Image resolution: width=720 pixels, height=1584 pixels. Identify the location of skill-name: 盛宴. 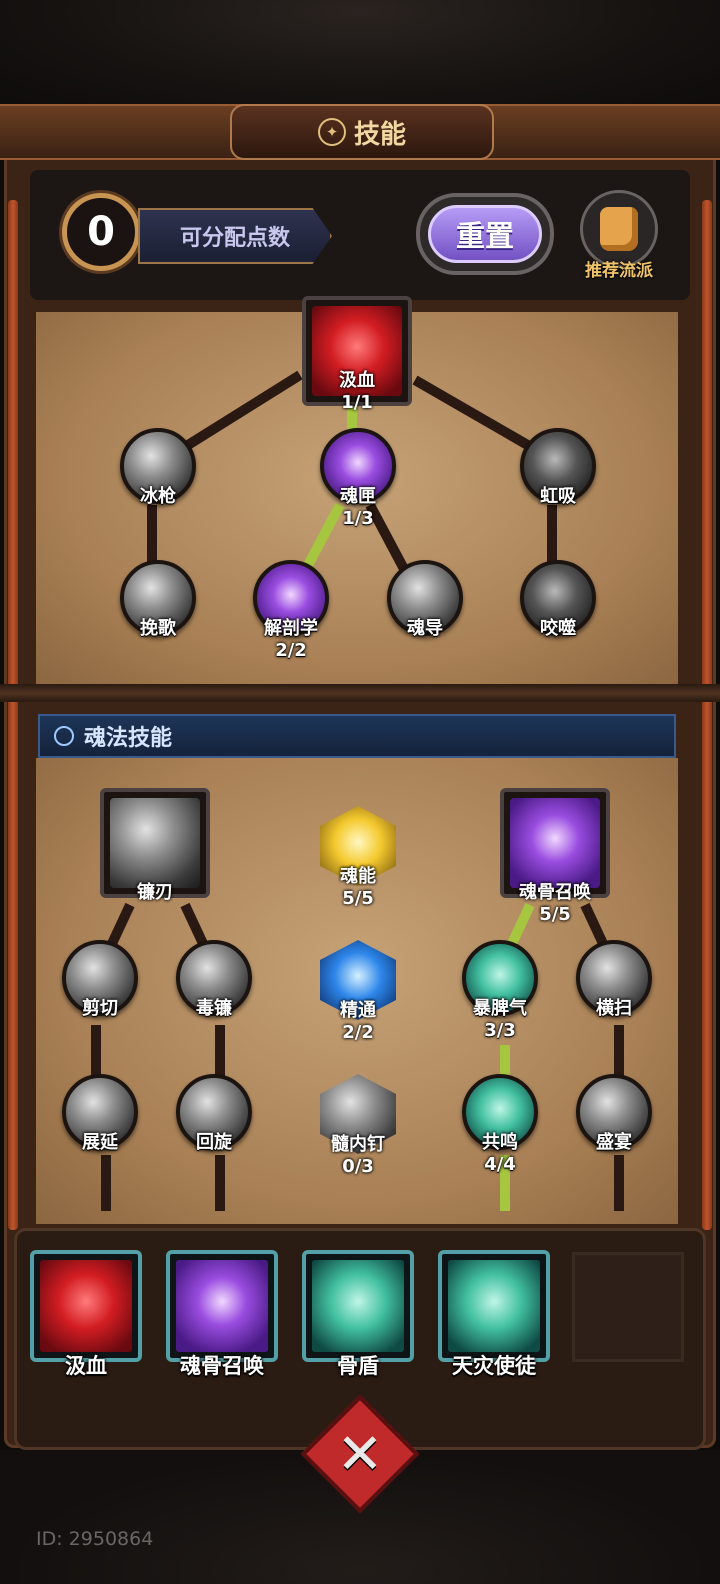
(614, 1142).